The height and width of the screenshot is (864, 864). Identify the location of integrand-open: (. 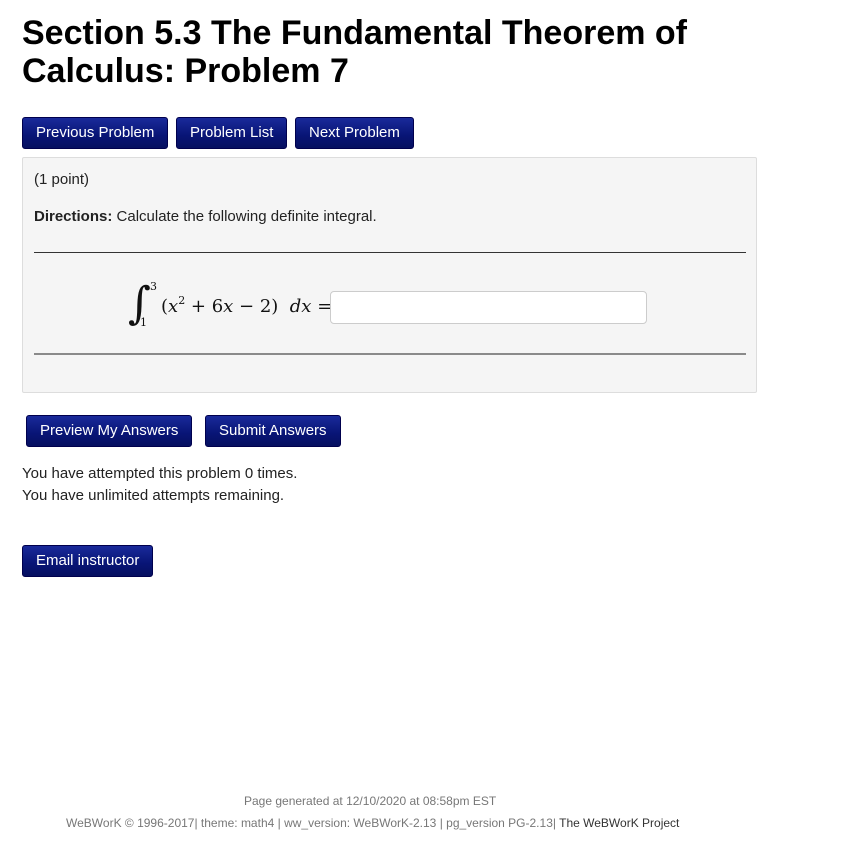
(165, 306).